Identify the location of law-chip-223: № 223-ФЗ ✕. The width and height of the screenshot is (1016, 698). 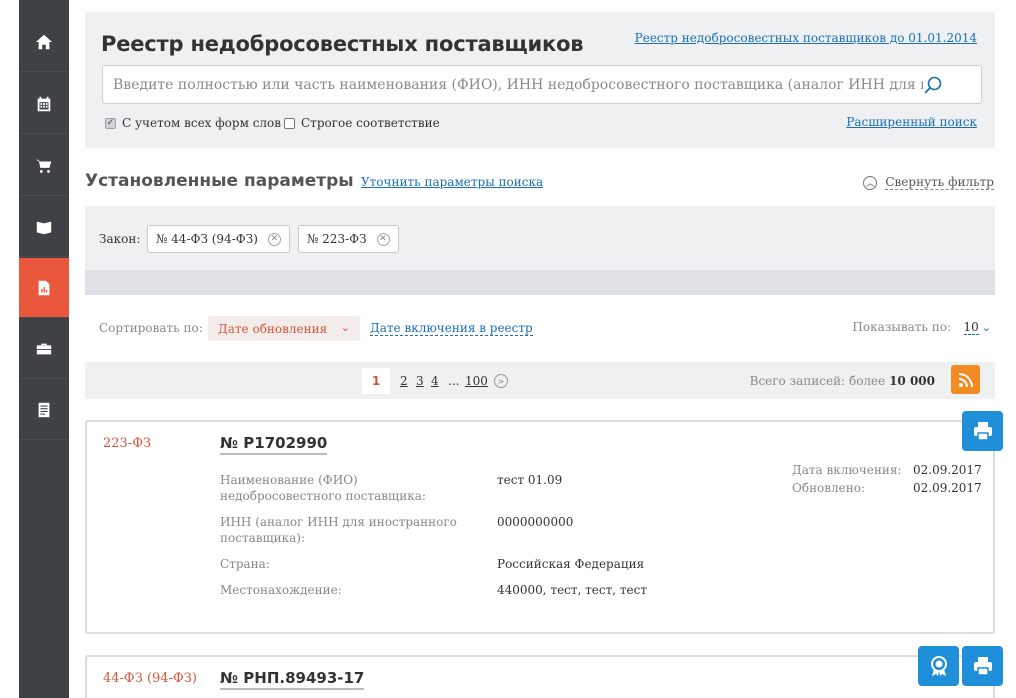
(348, 239).